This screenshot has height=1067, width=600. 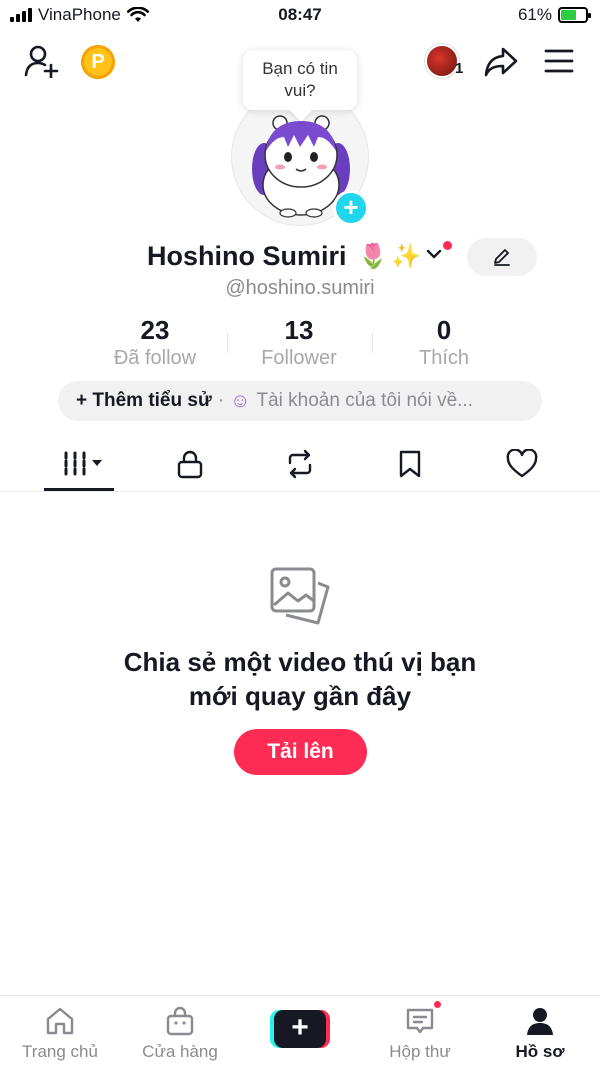 I want to click on battery-percent: 61%, so click(x=534, y=14).